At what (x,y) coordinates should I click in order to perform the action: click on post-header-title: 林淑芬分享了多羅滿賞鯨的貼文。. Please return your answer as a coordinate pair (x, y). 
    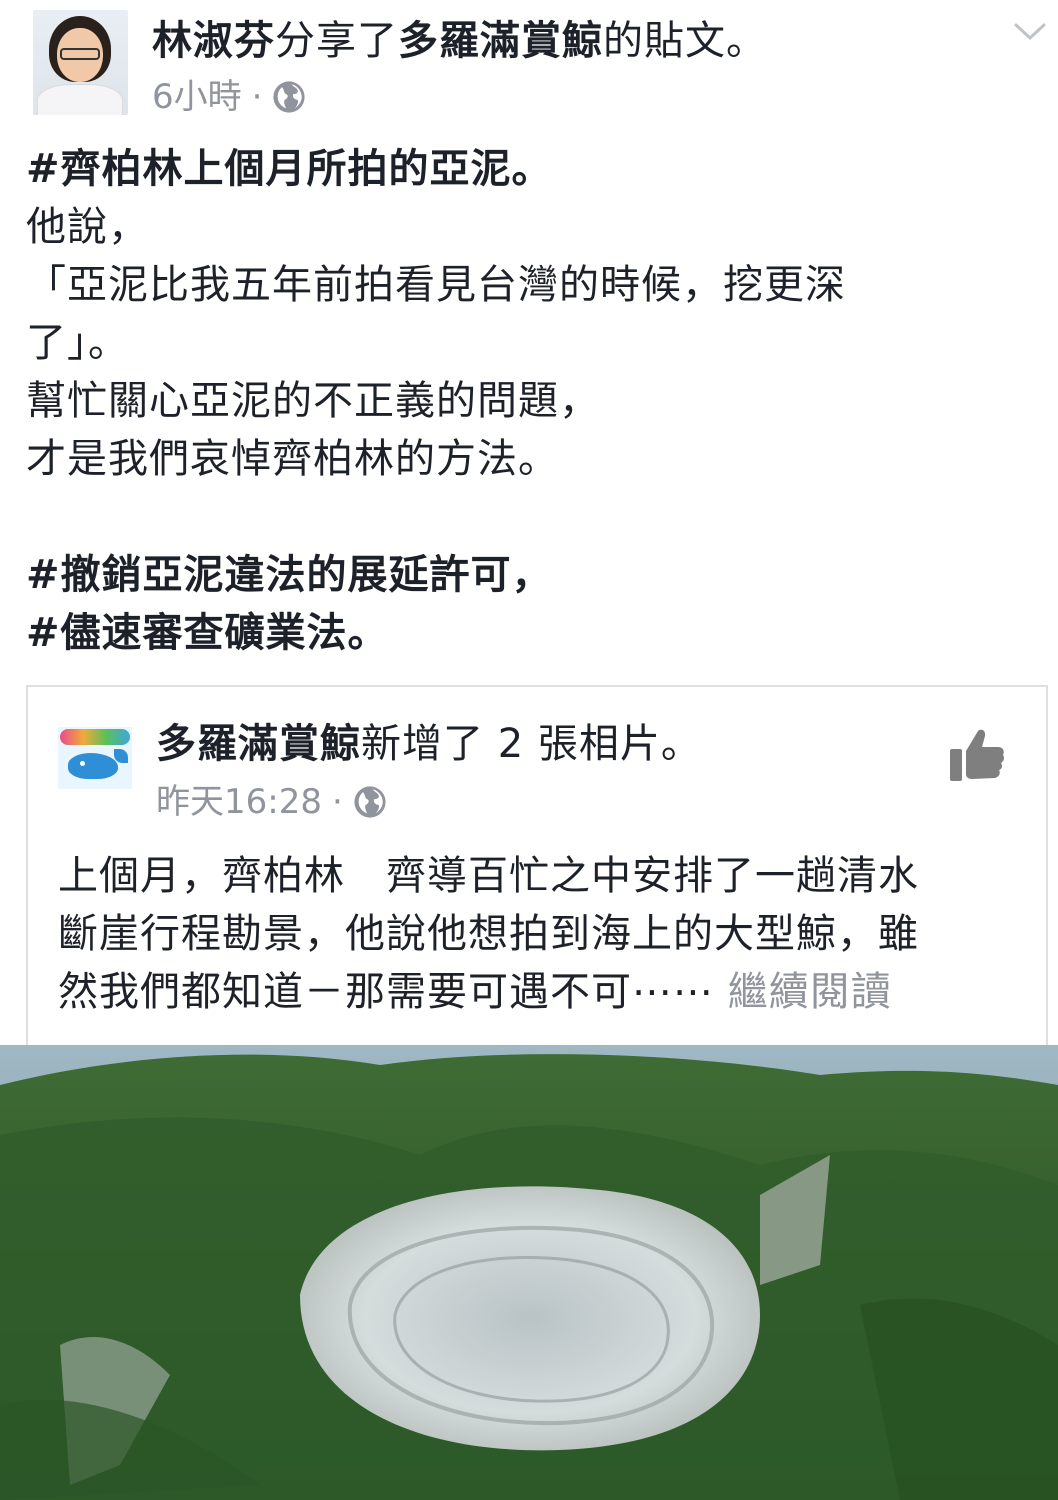
    Looking at the image, I should click on (552, 41).